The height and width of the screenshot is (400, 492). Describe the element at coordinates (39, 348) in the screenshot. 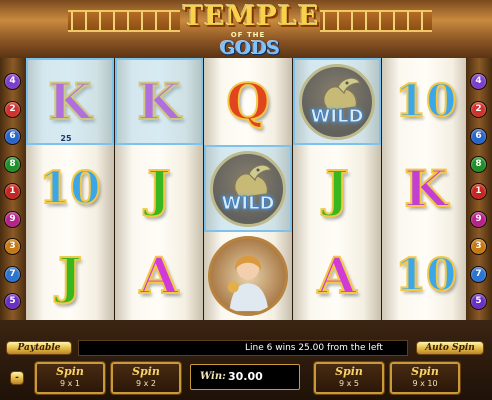

I see `paytable-button: Paytable` at that location.